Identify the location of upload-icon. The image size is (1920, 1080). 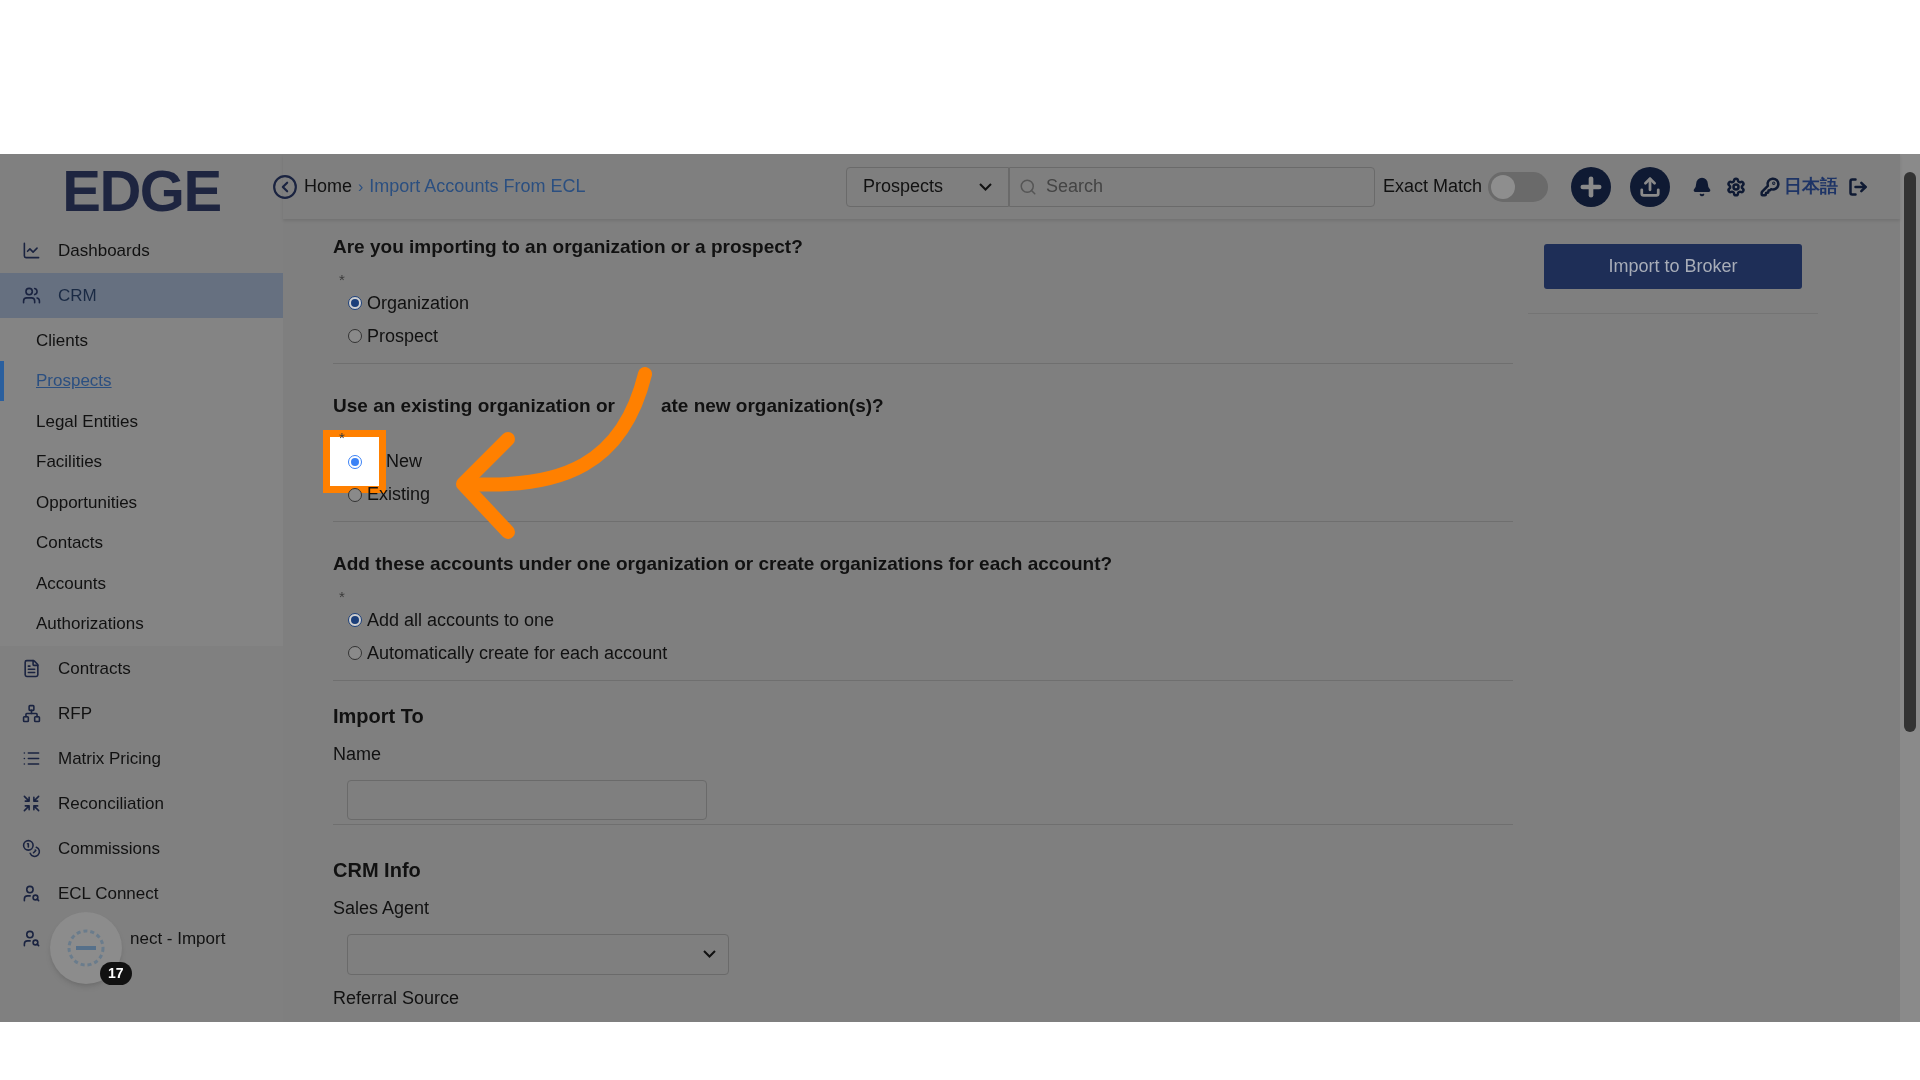
(1650, 186).